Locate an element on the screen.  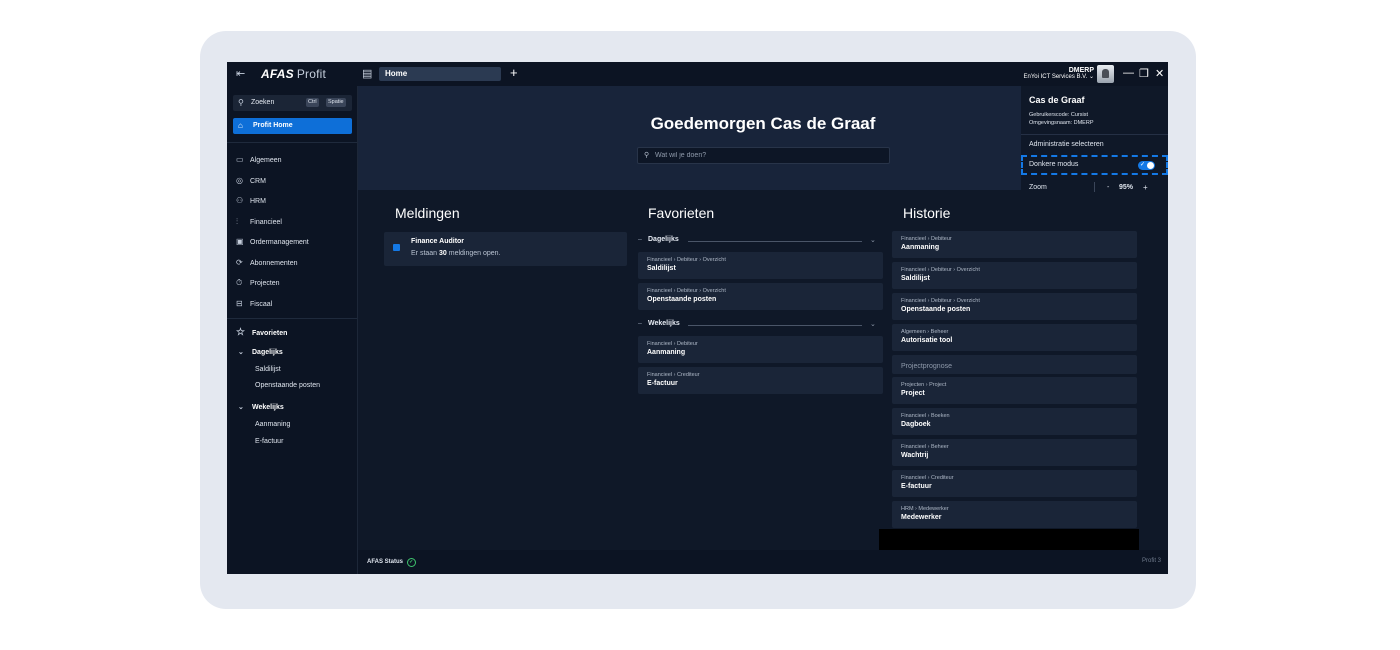
history-card: Financieel › Boeken Dagboek is located at coordinates (1014, 421).